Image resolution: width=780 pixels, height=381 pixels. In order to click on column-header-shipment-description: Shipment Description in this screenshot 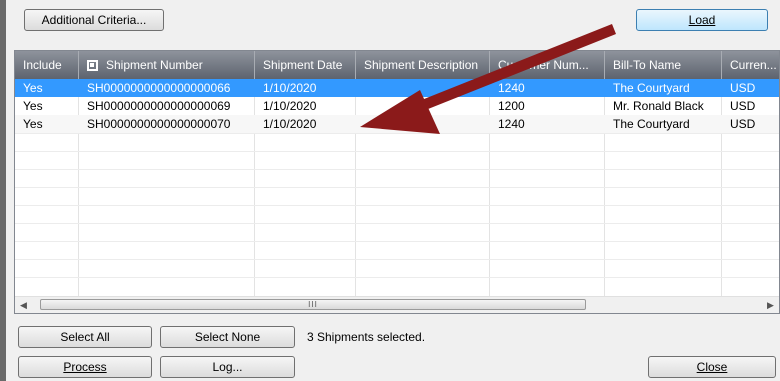, I will do `click(423, 65)`.